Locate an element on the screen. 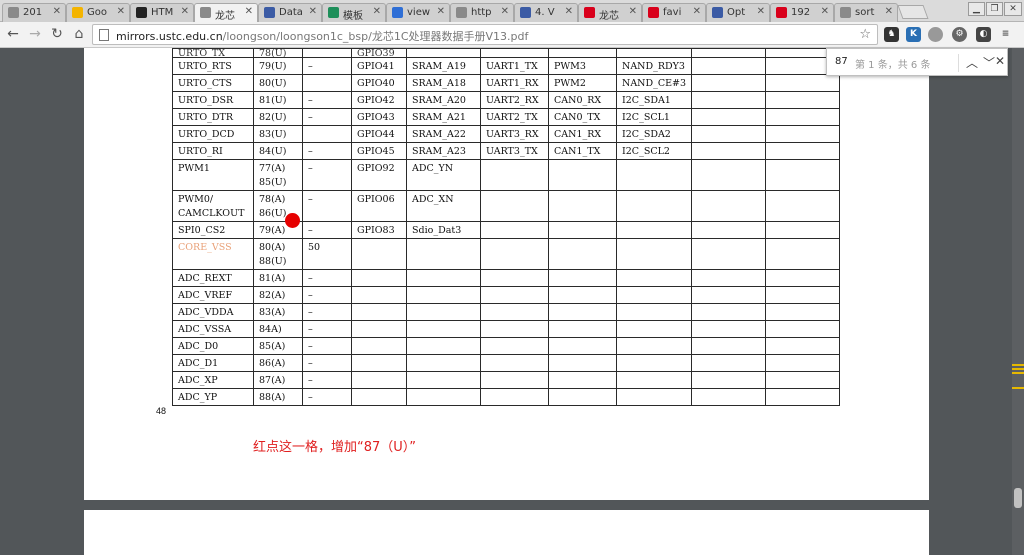 Image resolution: width=1024 pixels, height=555 pixels. find-next-button: ﹀ is located at coordinates (989, 62).